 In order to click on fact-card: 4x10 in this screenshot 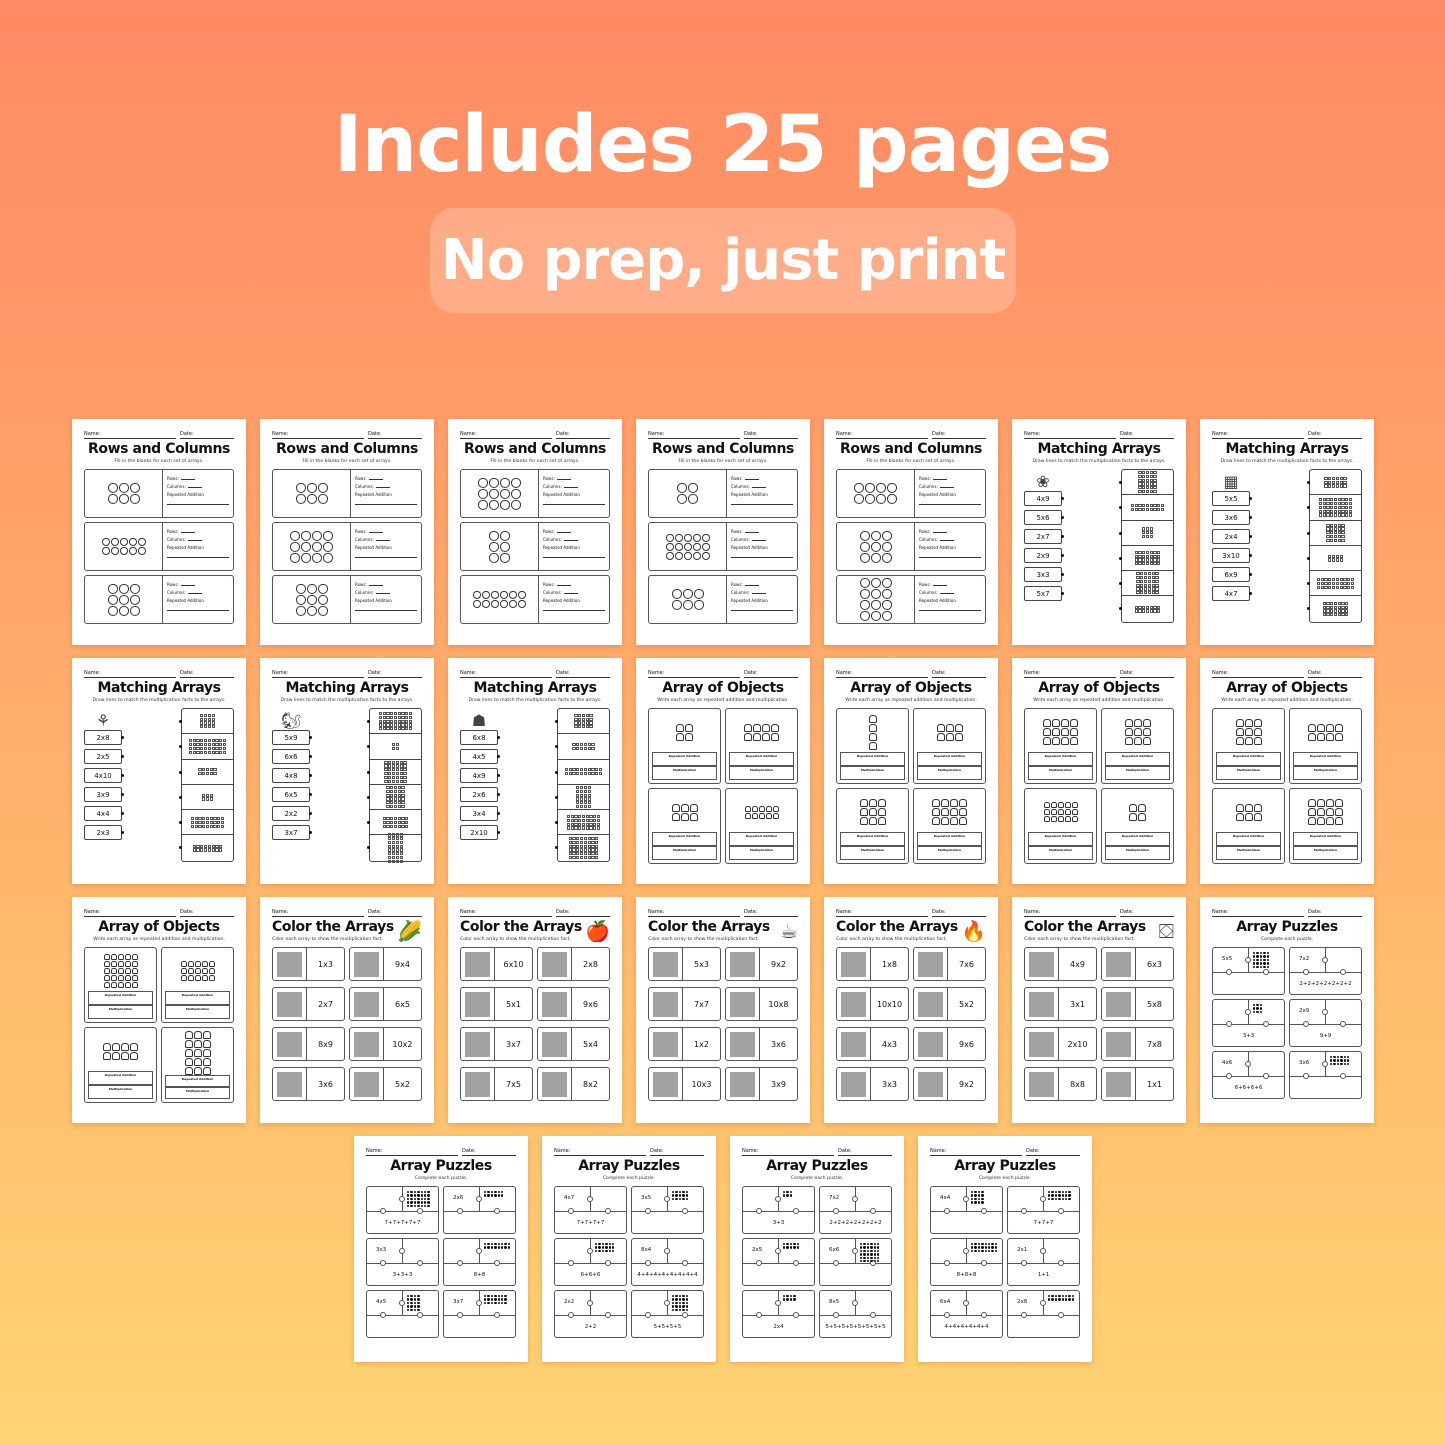, I will do `click(104, 775)`.